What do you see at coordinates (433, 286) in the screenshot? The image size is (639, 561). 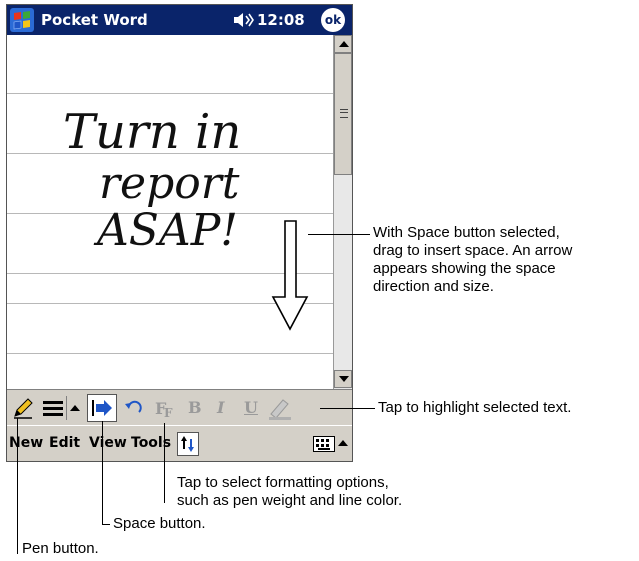 I see `callout-text: direction and size.` at bounding box center [433, 286].